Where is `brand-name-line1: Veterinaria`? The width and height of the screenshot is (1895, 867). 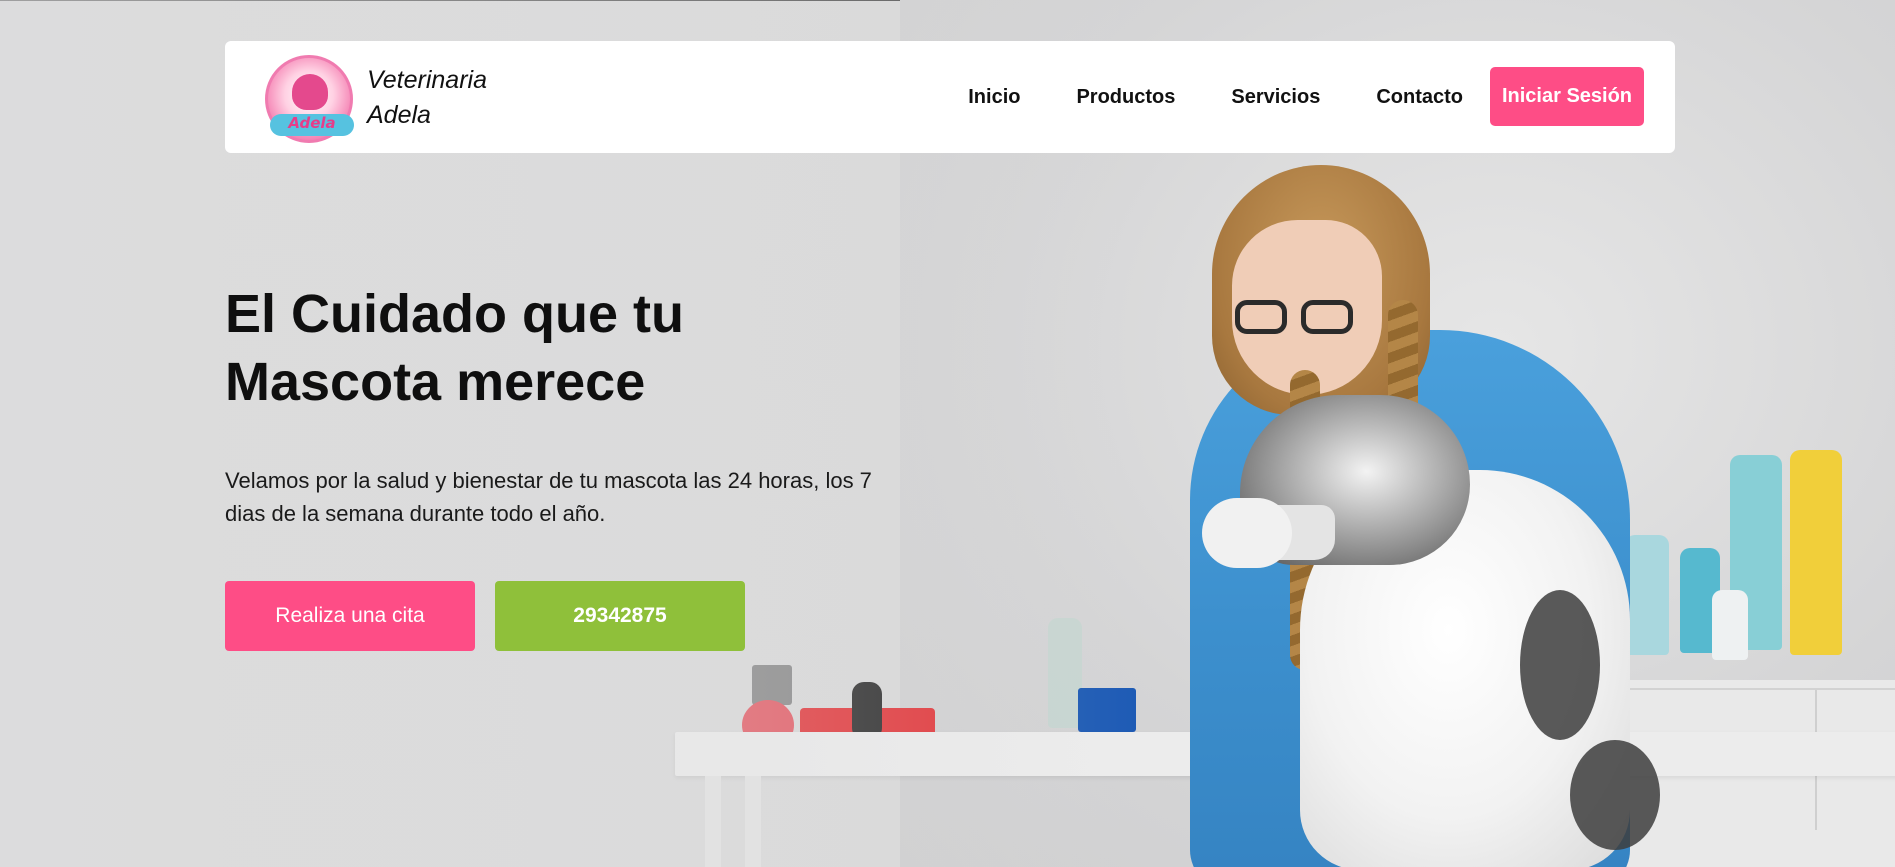 brand-name-line1: Veterinaria is located at coordinates (427, 80).